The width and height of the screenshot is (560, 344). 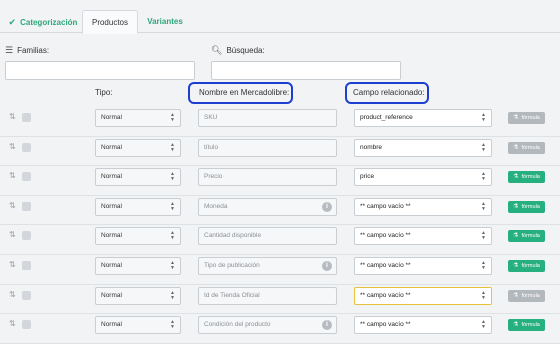 What do you see at coordinates (49, 22) in the screenshot?
I see `tab-label: Categorización` at bounding box center [49, 22].